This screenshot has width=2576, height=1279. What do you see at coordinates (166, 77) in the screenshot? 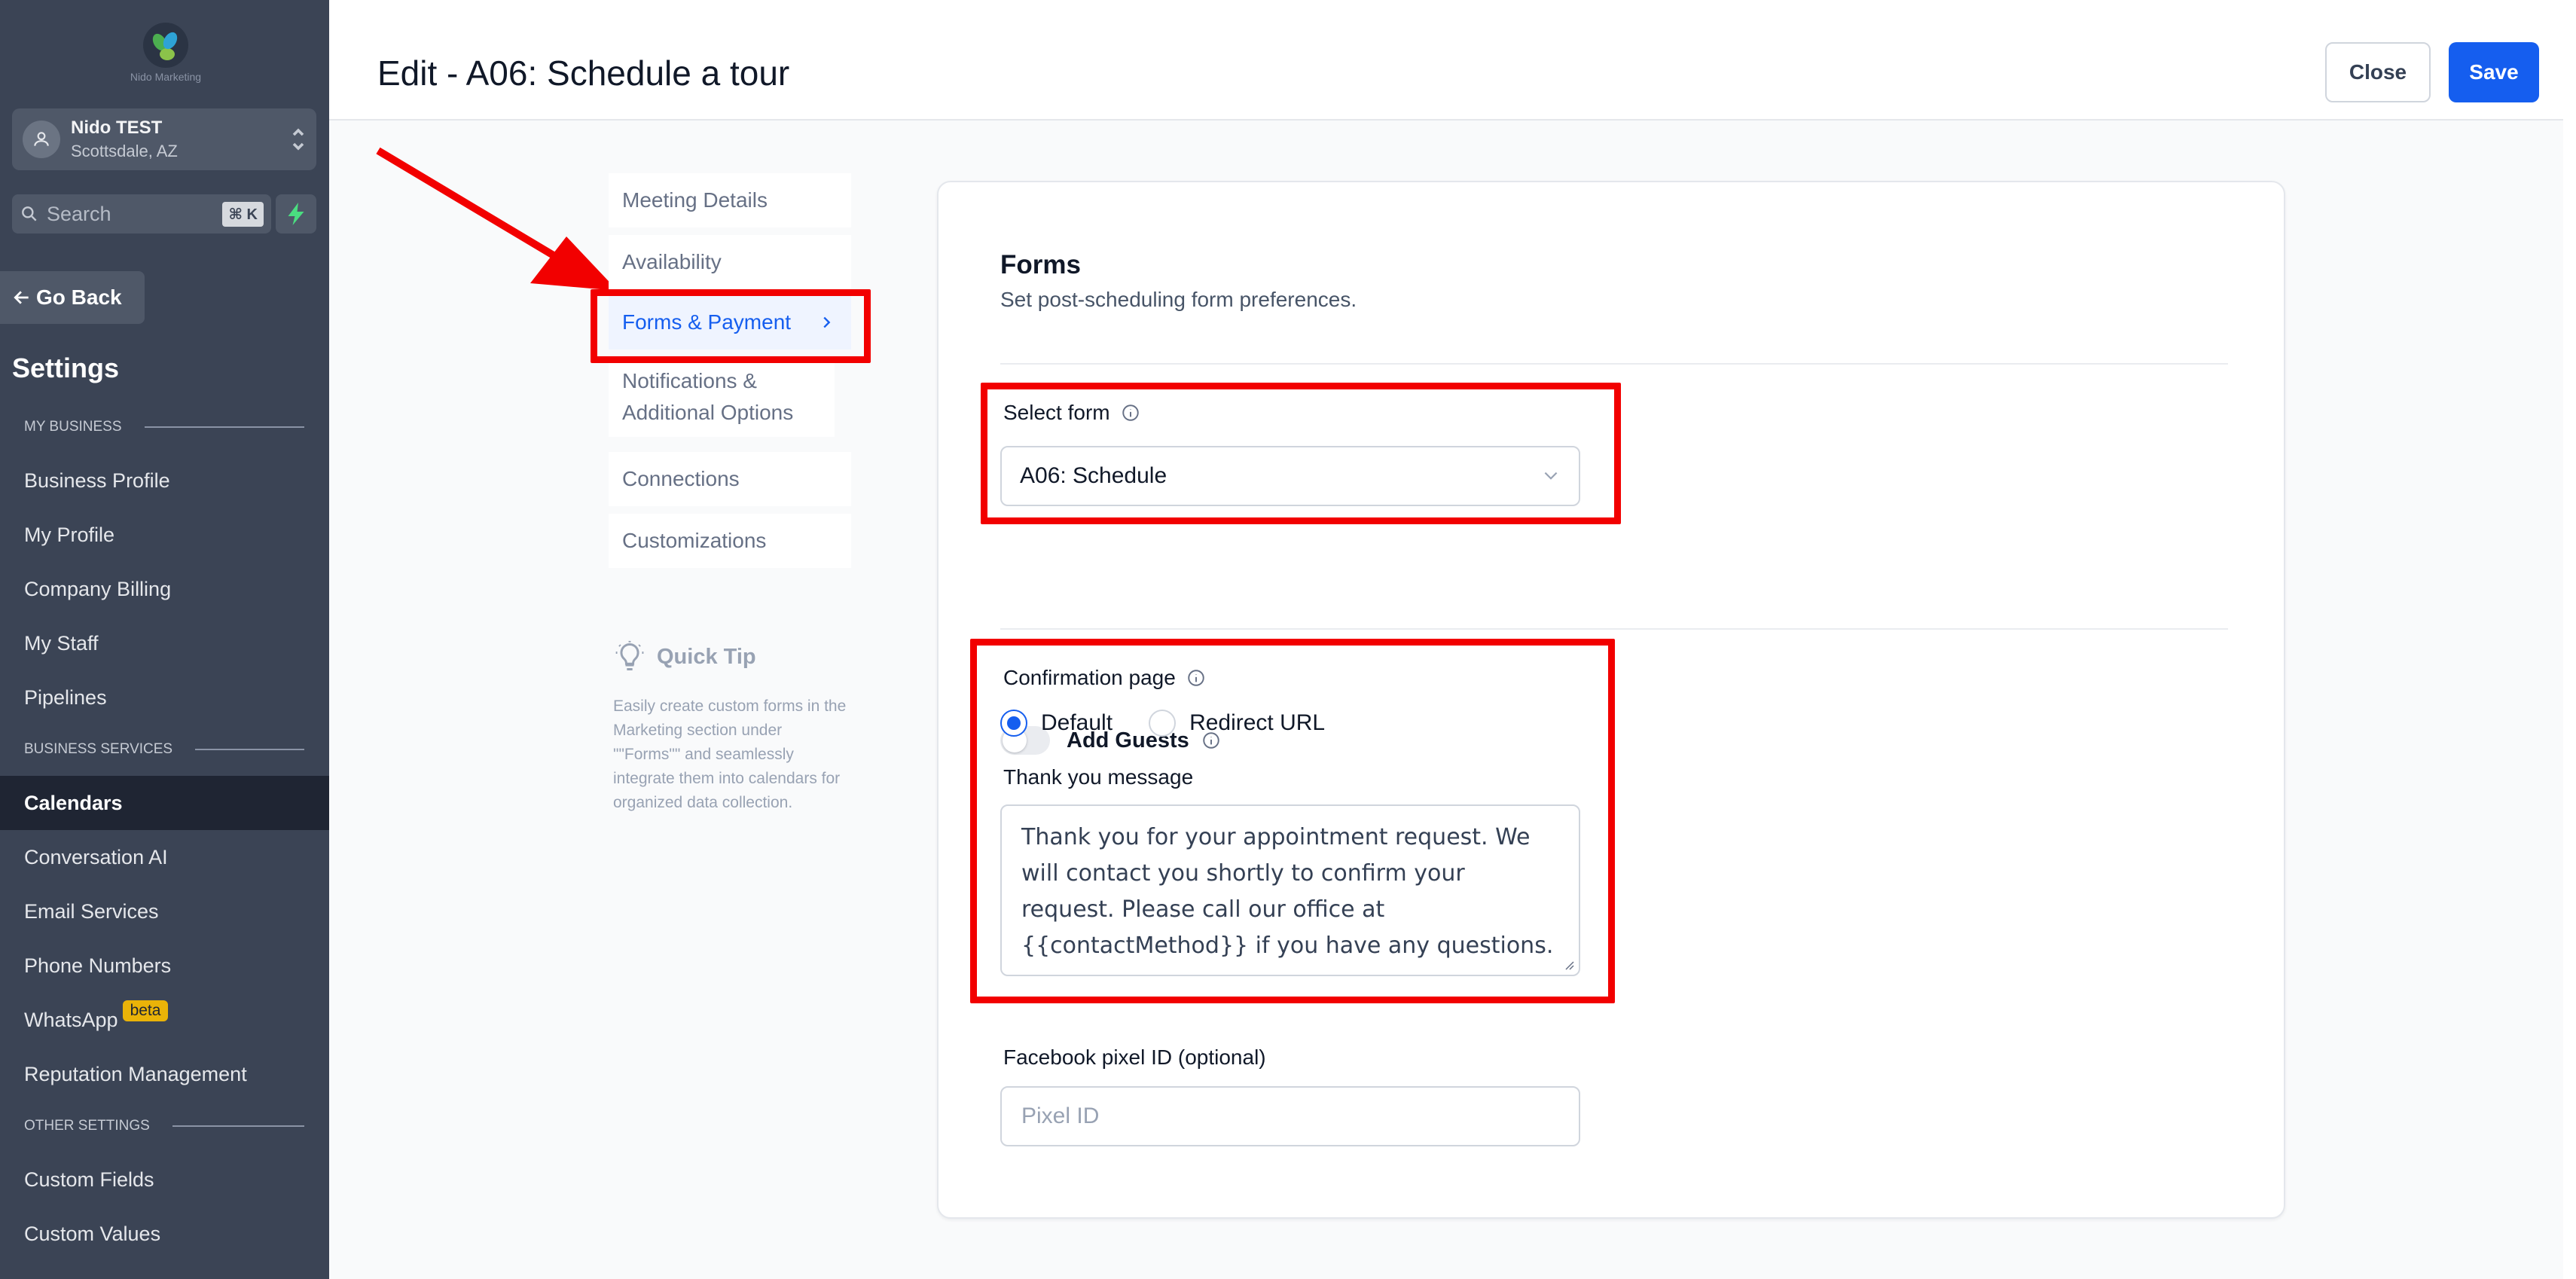
I see `logo-text: Nido Marketing` at bounding box center [166, 77].